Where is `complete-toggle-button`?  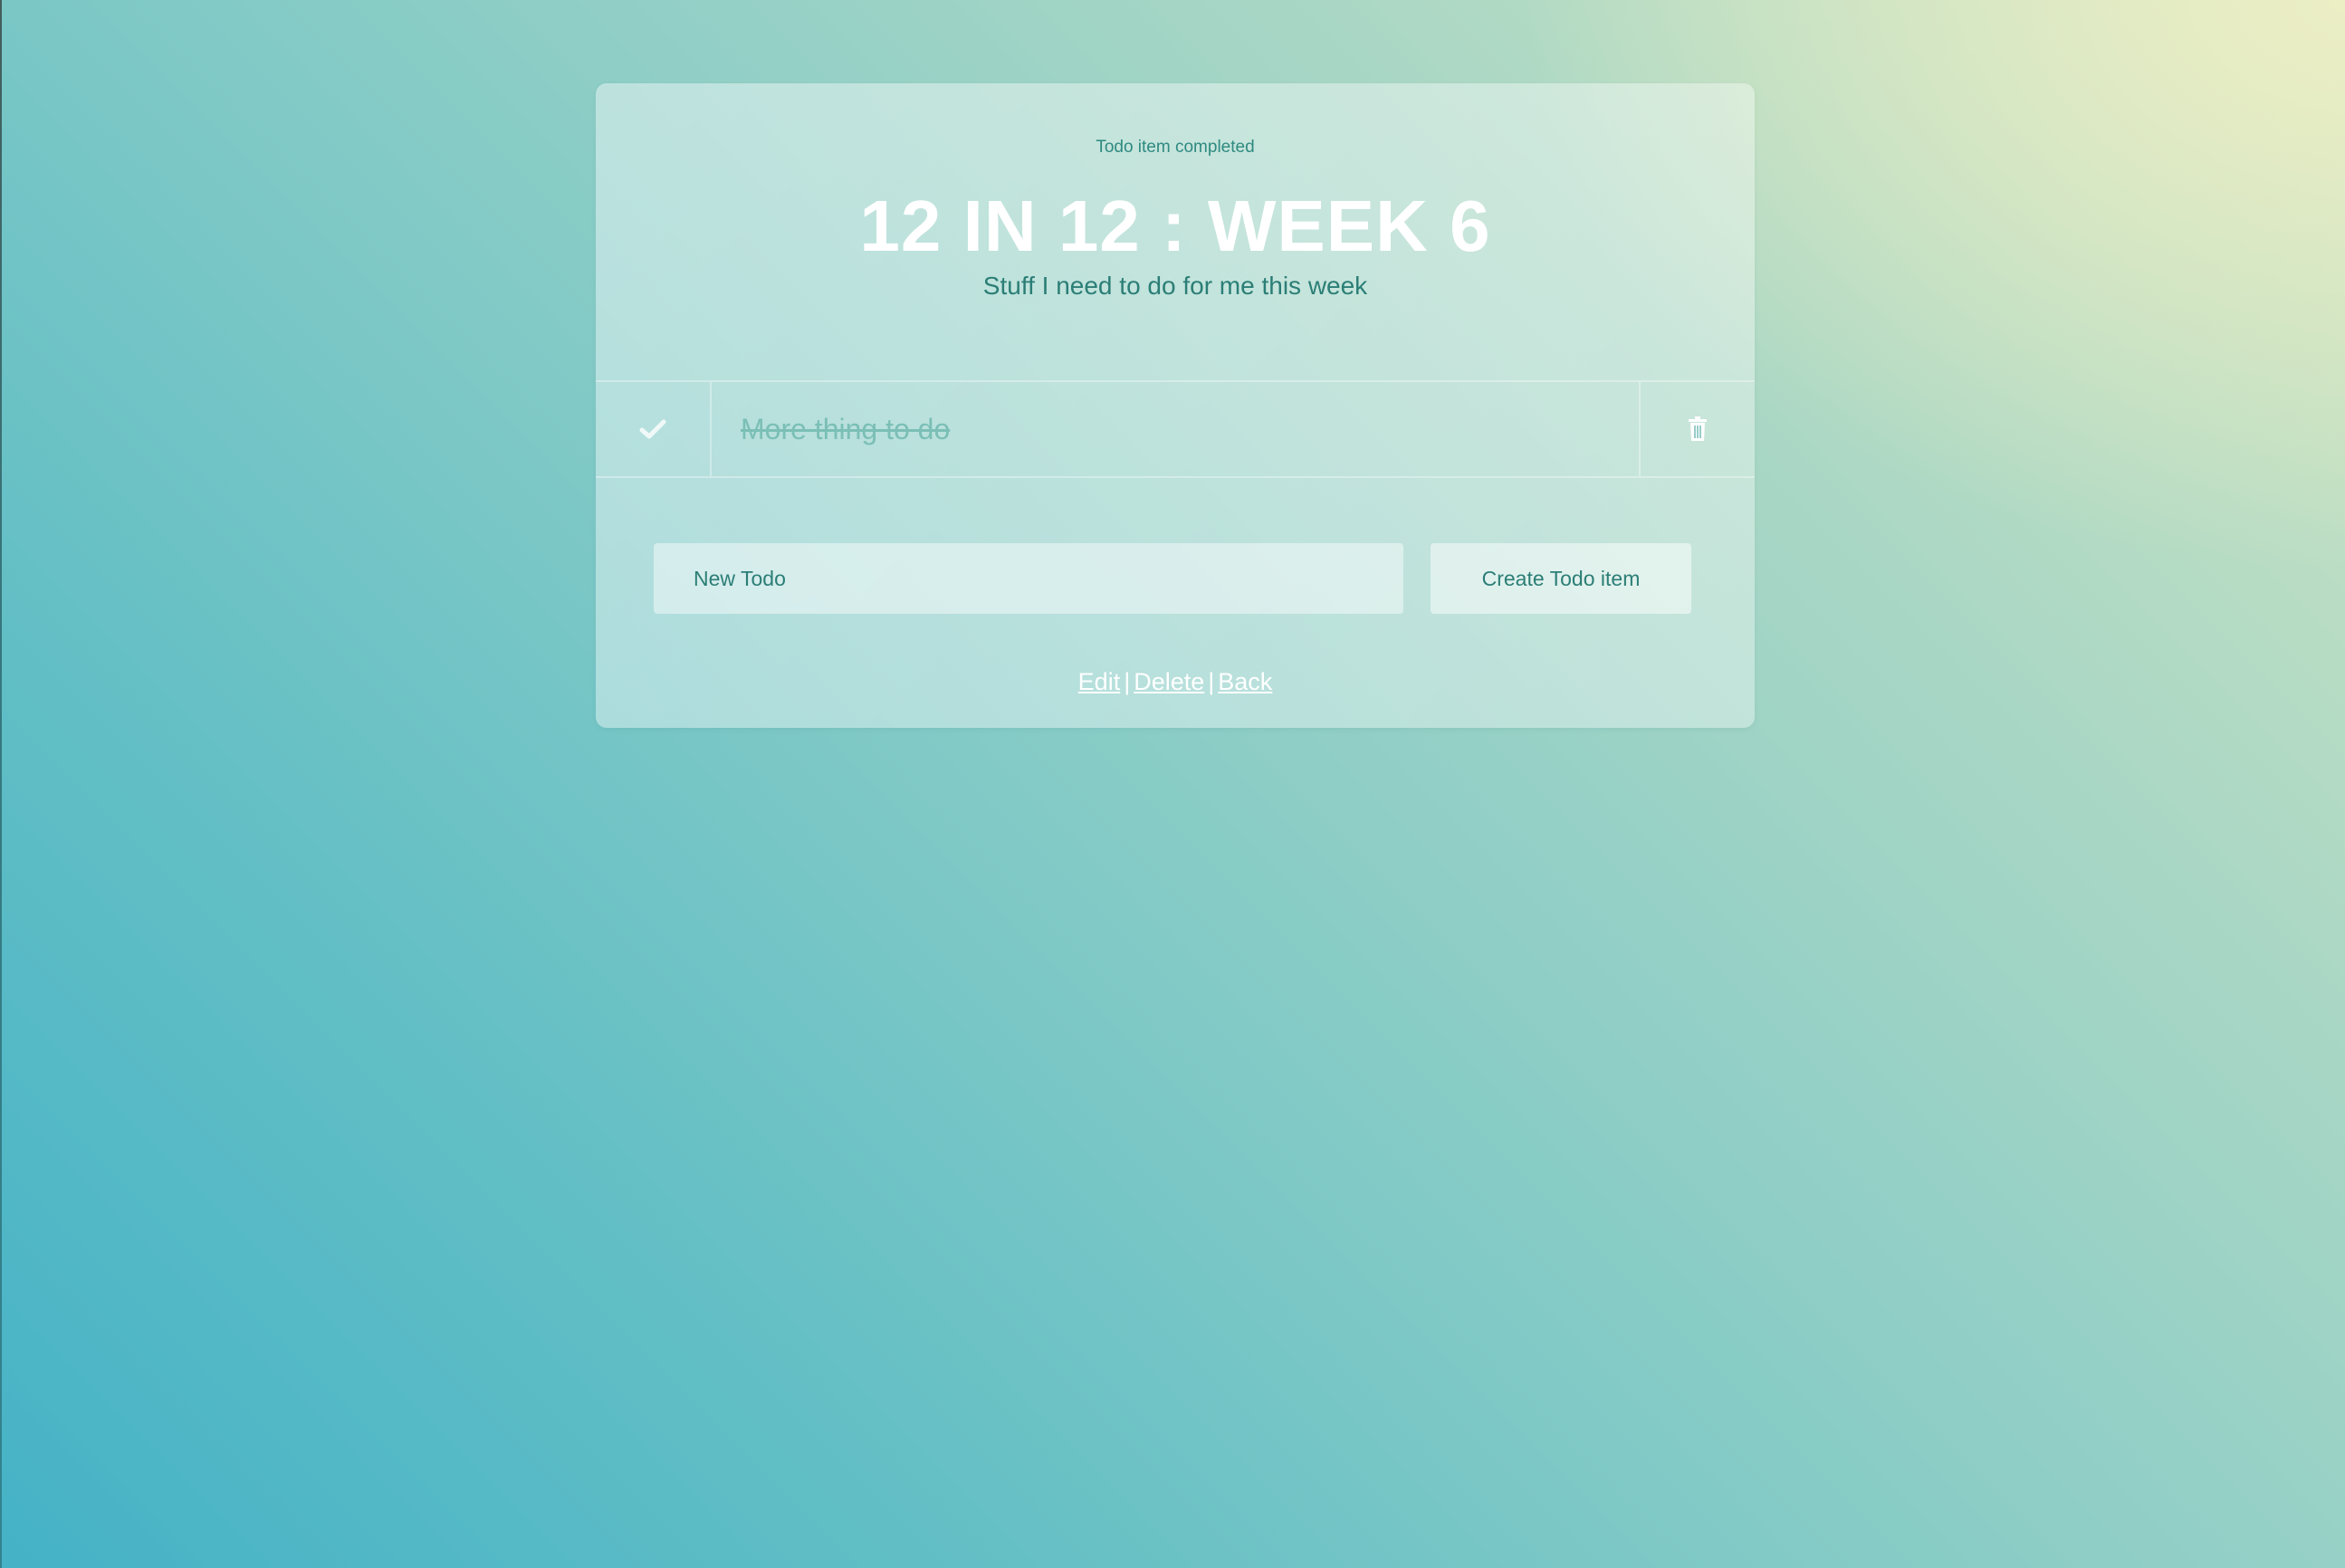
complete-toggle-button is located at coordinates (654, 429).